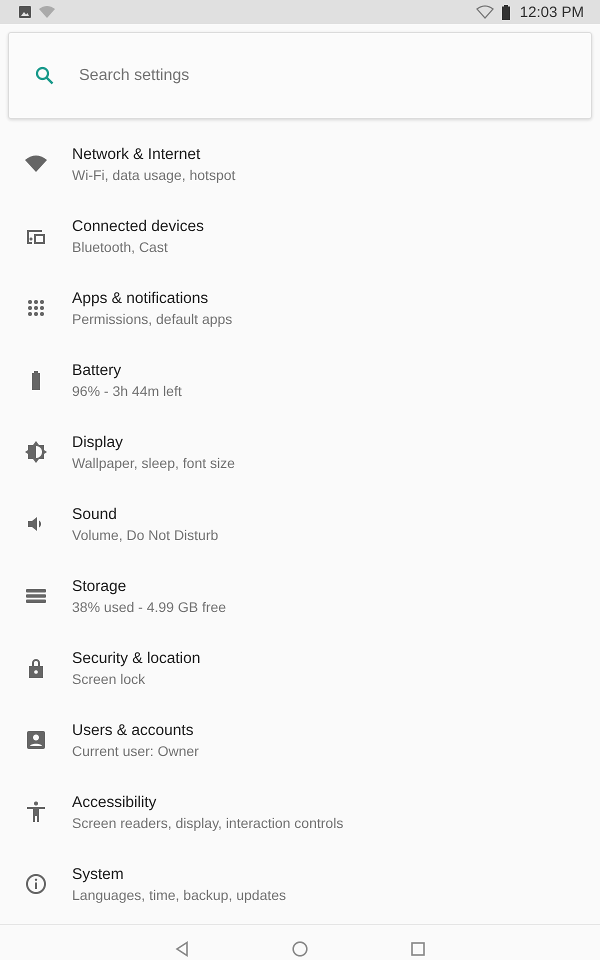  I want to click on item-summary: Volume, Do Not Disturb, so click(145, 534).